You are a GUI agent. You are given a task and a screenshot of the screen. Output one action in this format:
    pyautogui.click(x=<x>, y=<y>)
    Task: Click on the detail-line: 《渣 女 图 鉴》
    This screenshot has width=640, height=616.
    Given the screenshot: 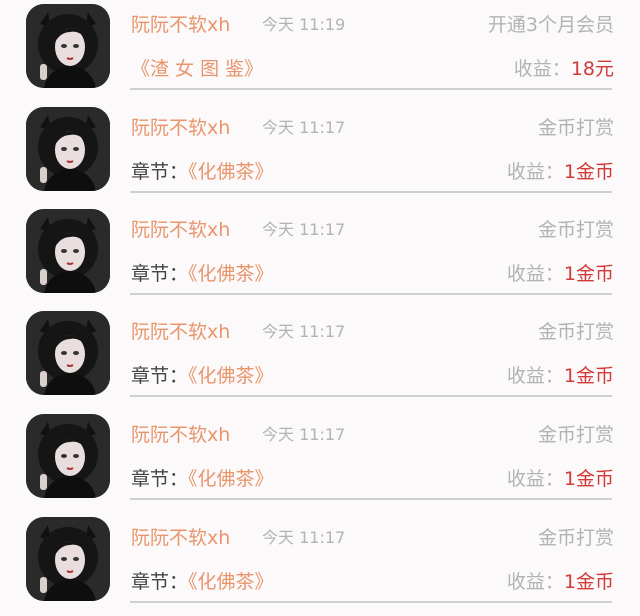 What is the action you would take?
    pyautogui.click(x=197, y=69)
    